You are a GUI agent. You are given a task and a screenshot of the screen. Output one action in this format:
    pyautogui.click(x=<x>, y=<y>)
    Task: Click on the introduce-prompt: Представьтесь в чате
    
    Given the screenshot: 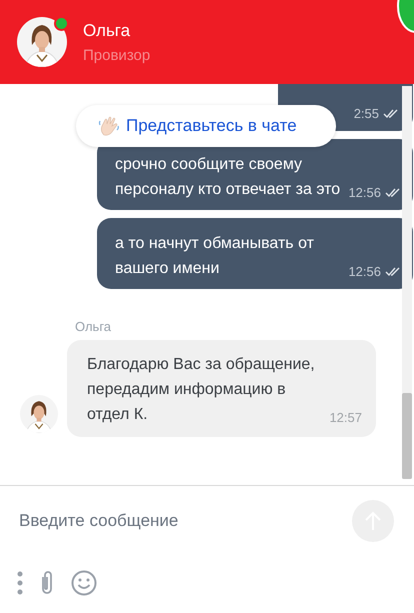 What is the action you would take?
    pyautogui.click(x=206, y=126)
    